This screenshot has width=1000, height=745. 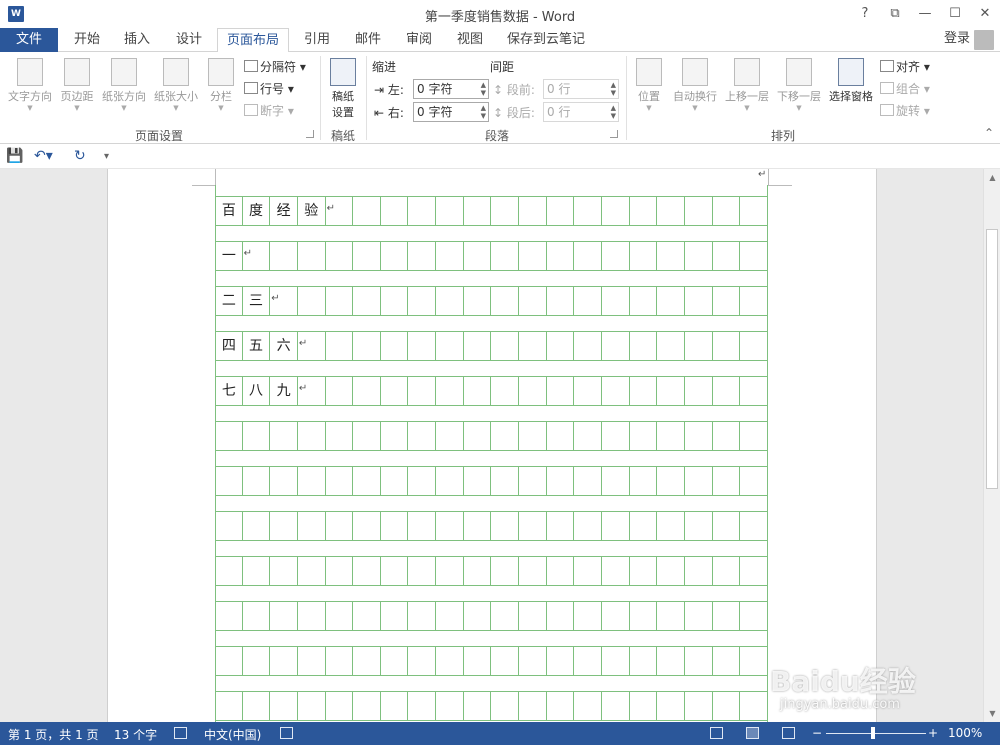 I want to click on login-link: 登录, so click(x=957, y=39).